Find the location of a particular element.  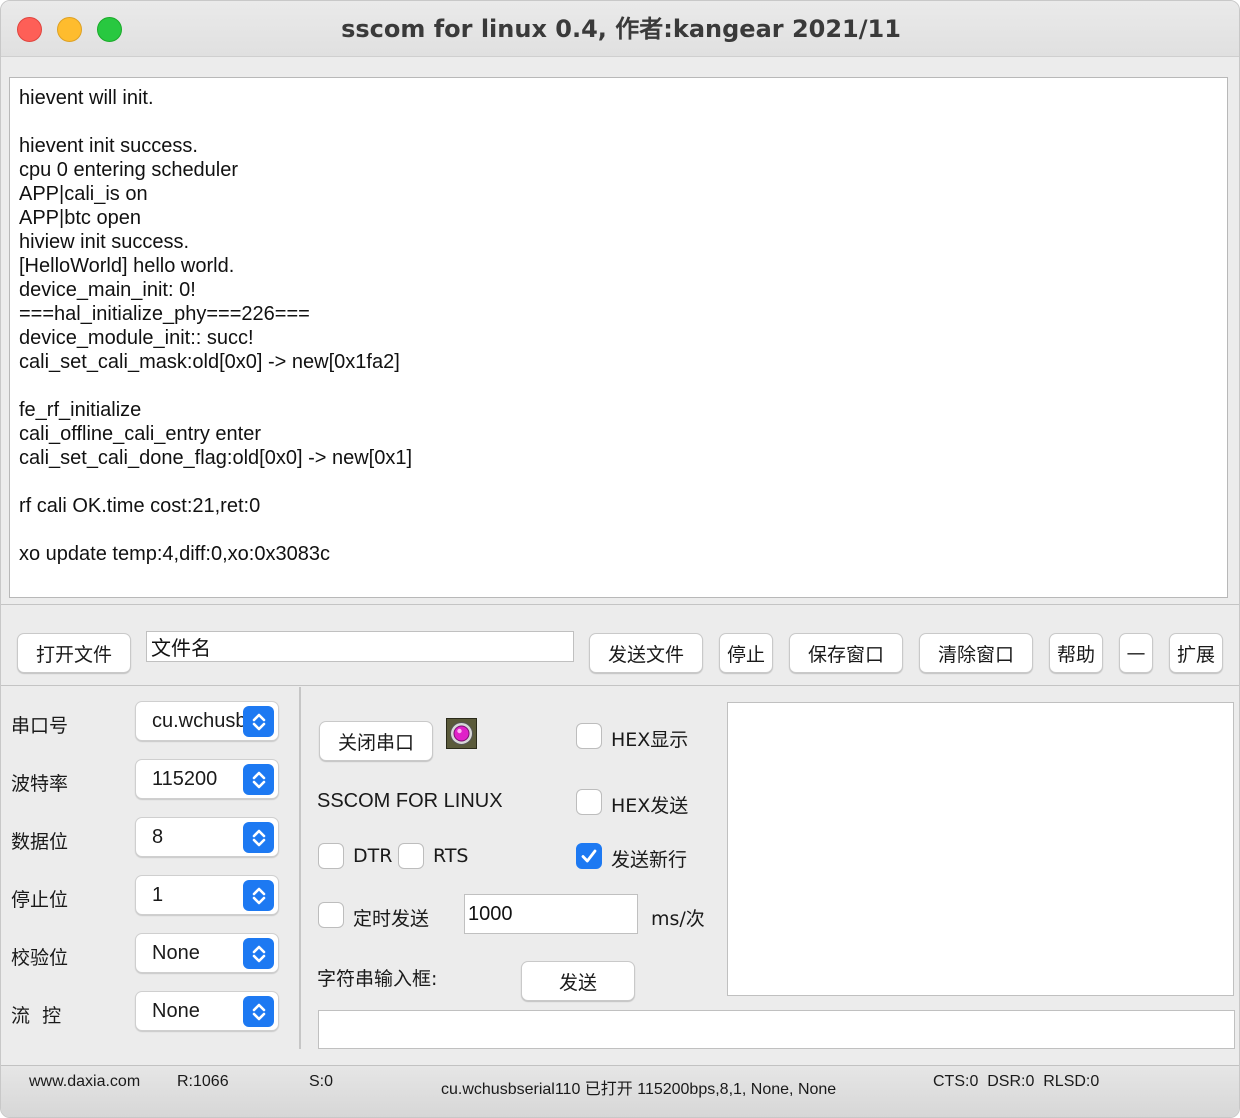

help-button: 帮助 is located at coordinates (1076, 653).